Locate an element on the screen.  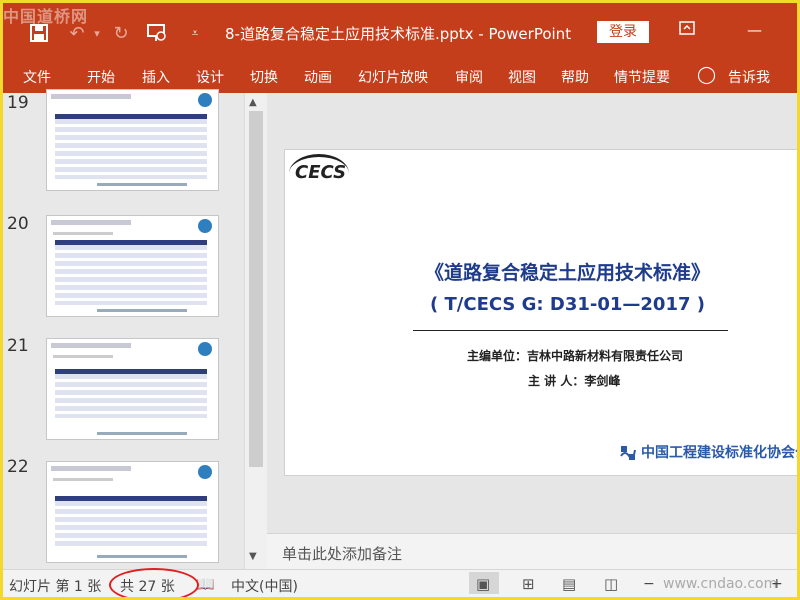
tab-design: 设计 is located at coordinates (210, 77).